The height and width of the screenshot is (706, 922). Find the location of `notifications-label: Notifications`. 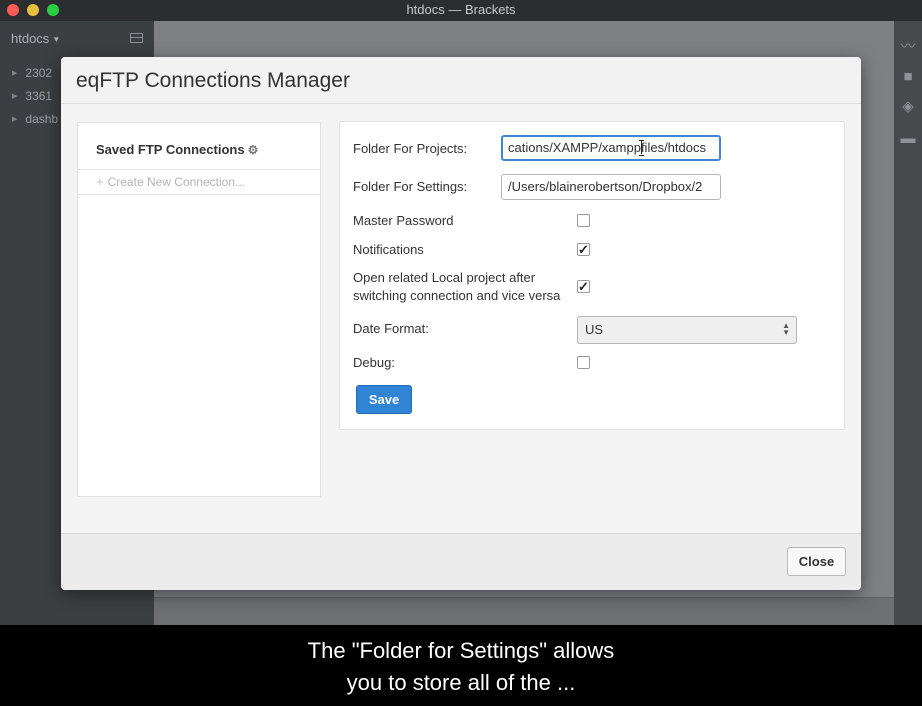

notifications-label: Notifications is located at coordinates (388, 249).